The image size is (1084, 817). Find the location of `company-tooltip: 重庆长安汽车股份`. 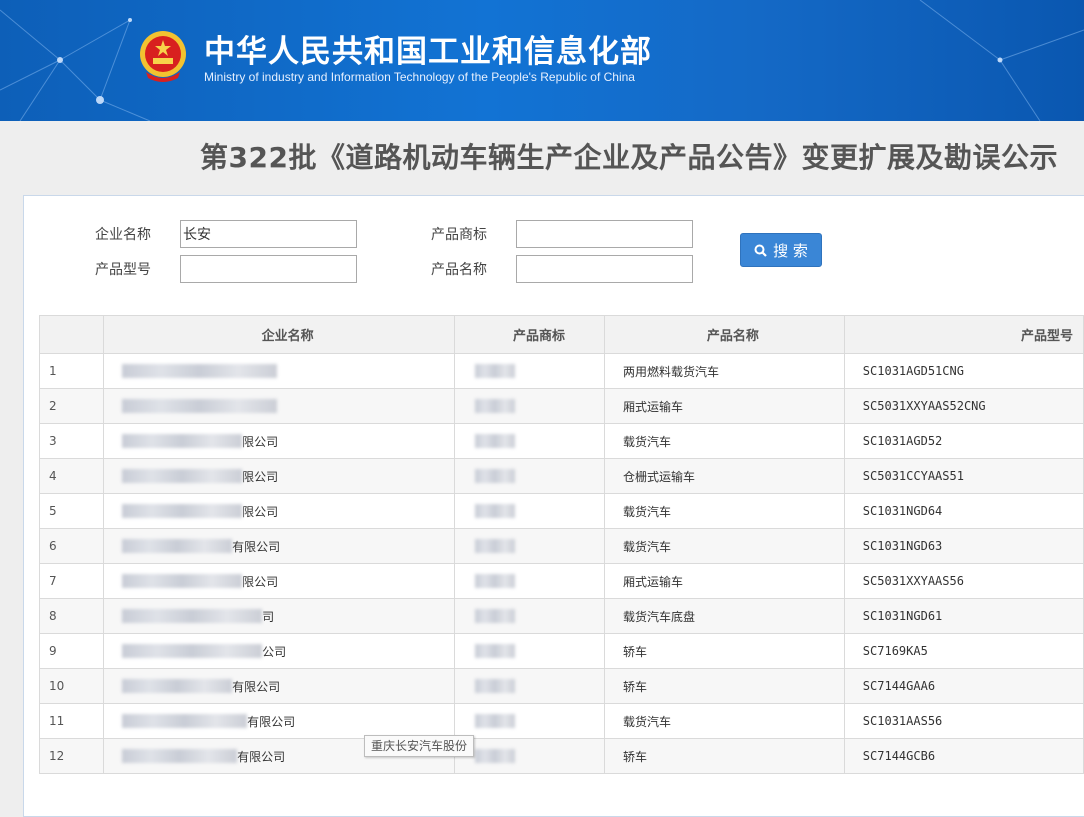

company-tooltip: 重庆长安汽车股份 is located at coordinates (419, 746).